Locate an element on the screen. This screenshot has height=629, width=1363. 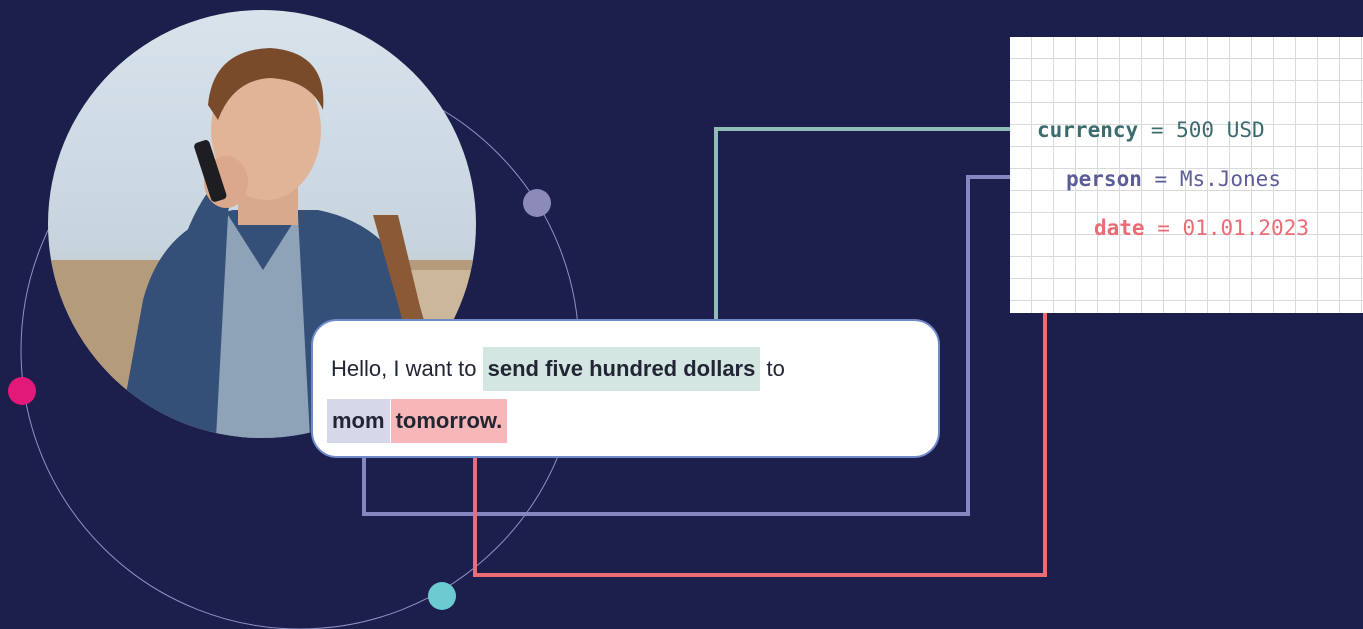
person-equals: = is located at coordinates (1161, 179).